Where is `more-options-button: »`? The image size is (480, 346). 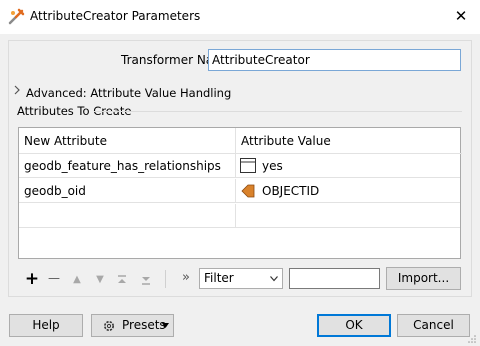
more-options-button: » is located at coordinates (186, 279).